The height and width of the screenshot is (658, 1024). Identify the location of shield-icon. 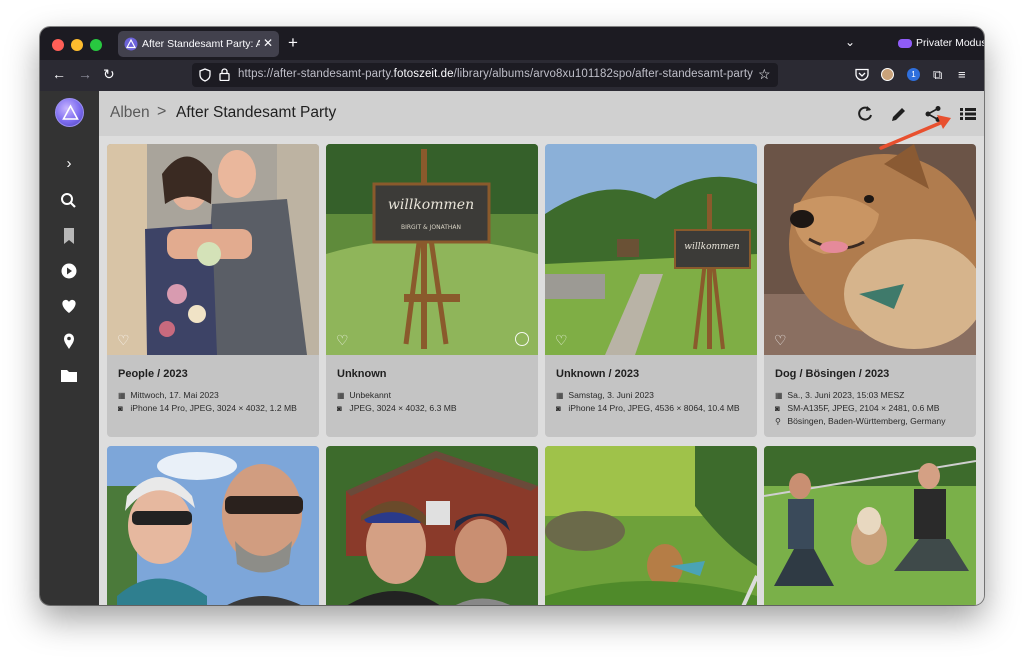
(205, 75).